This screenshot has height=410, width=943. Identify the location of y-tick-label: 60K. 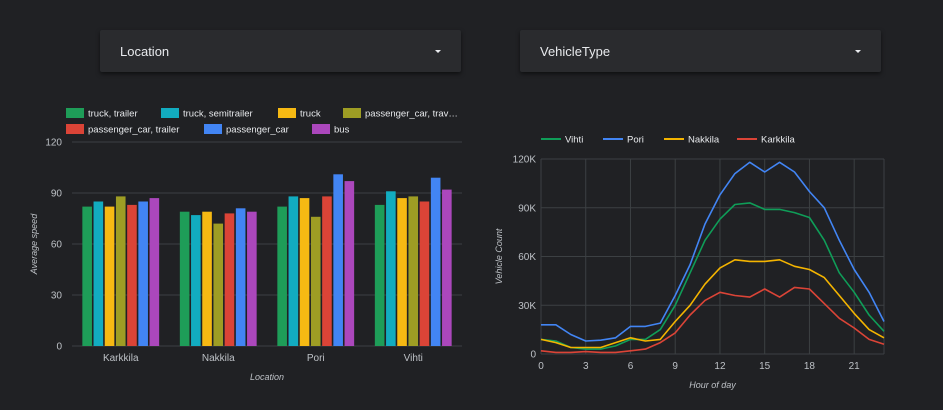
(527, 257).